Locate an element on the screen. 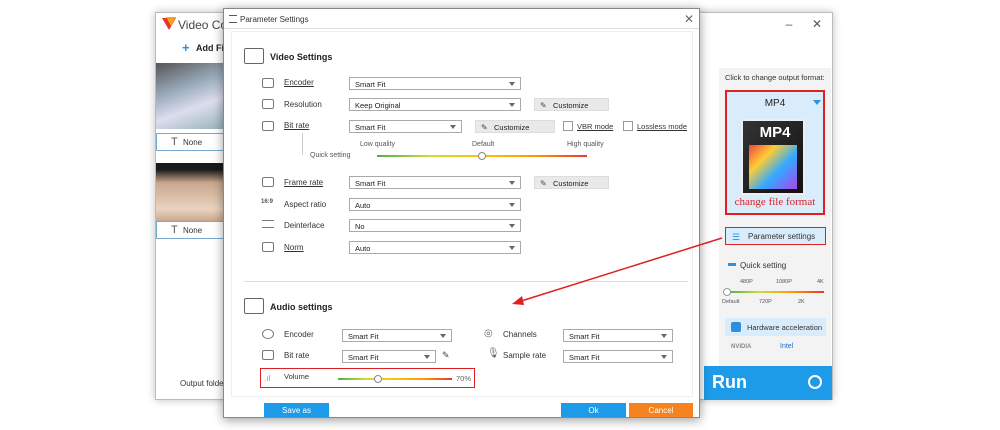 The width and height of the screenshot is (1000, 430). arrow-line is located at coordinates (620, 270).